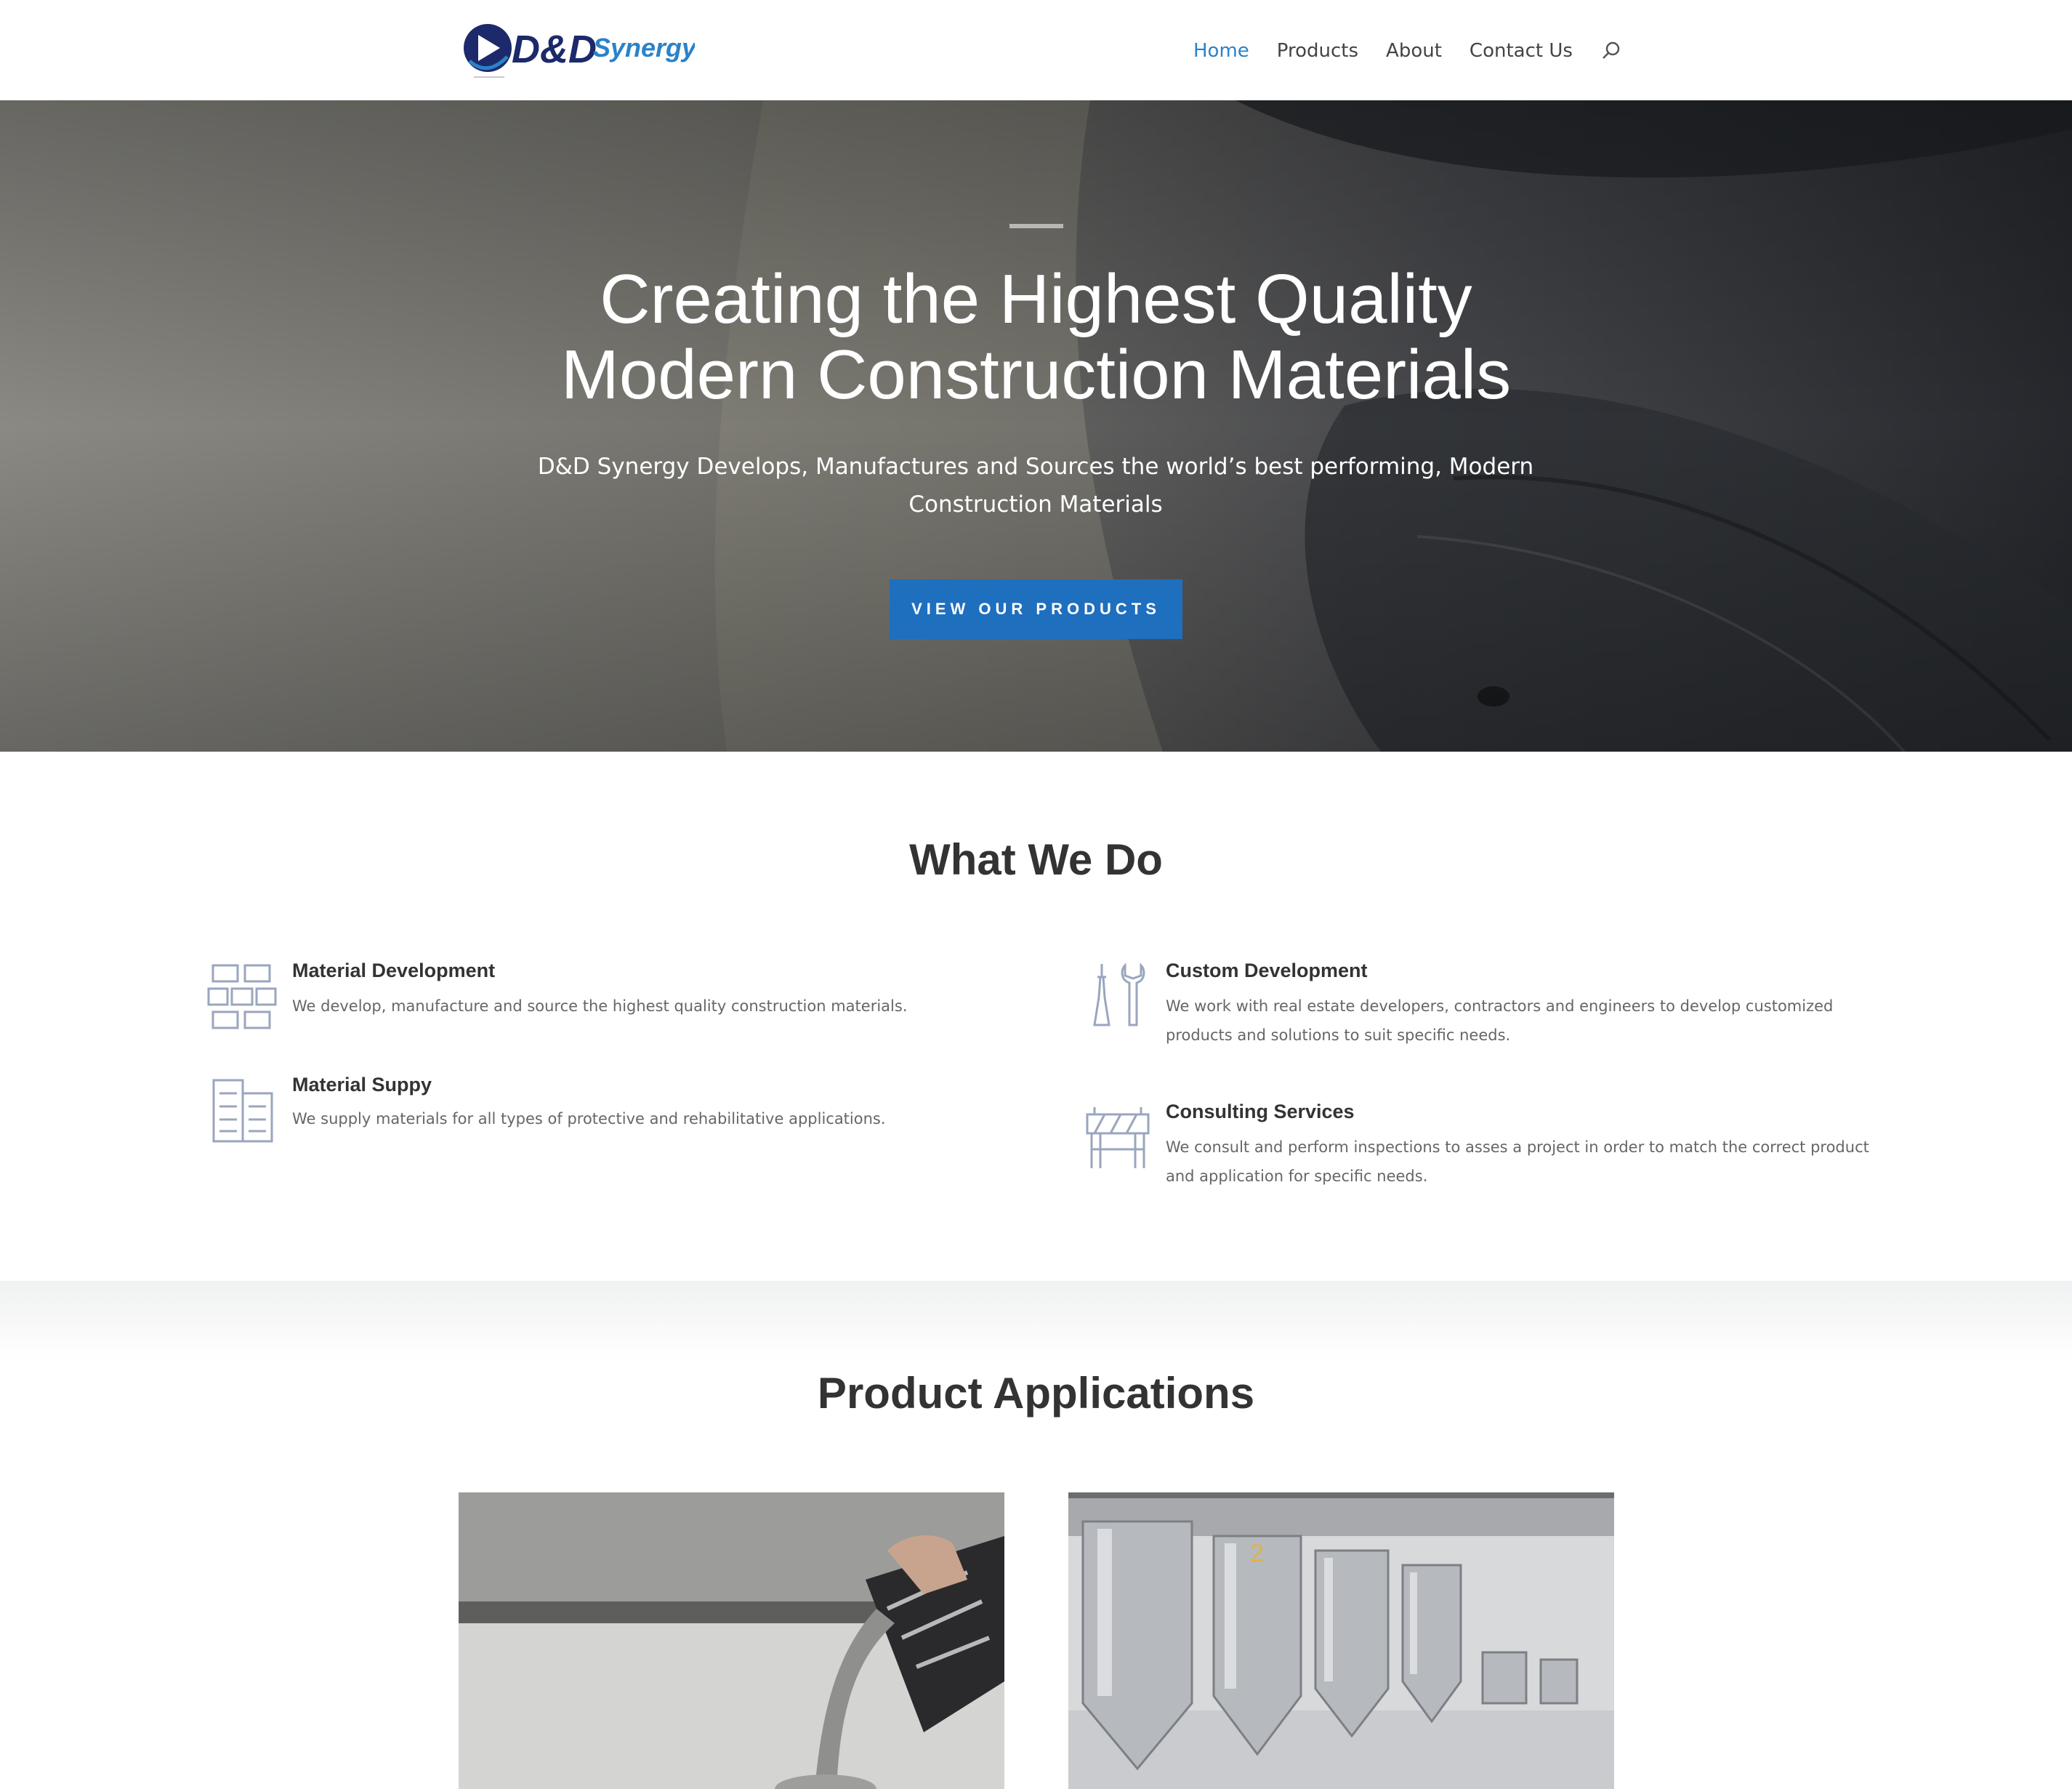  What do you see at coordinates (1117, 1139) in the screenshot?
I see `barrier-icon` at bounding box center [1117, 1139].